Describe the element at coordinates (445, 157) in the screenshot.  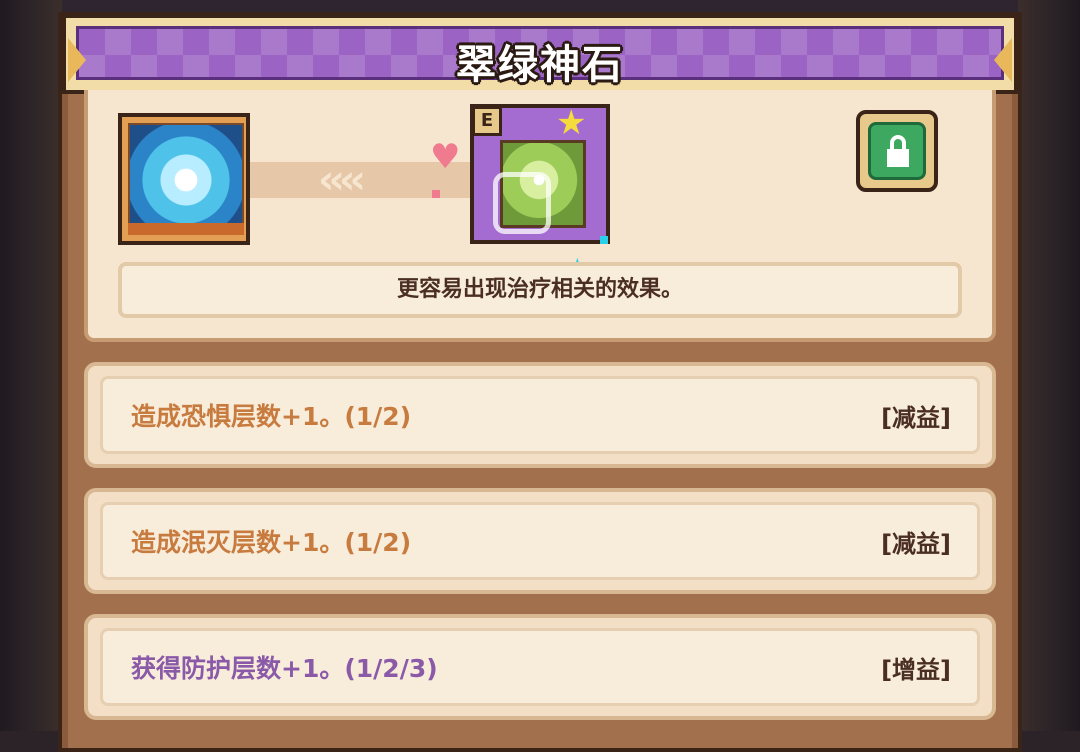
I see `heart-icon: ♥` at that location.